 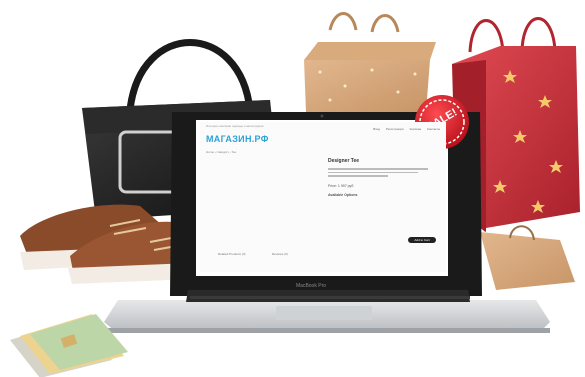 I want to click on top-note: Интернет-магазин одежды и аксессуаров, so click(x=235, y=126).